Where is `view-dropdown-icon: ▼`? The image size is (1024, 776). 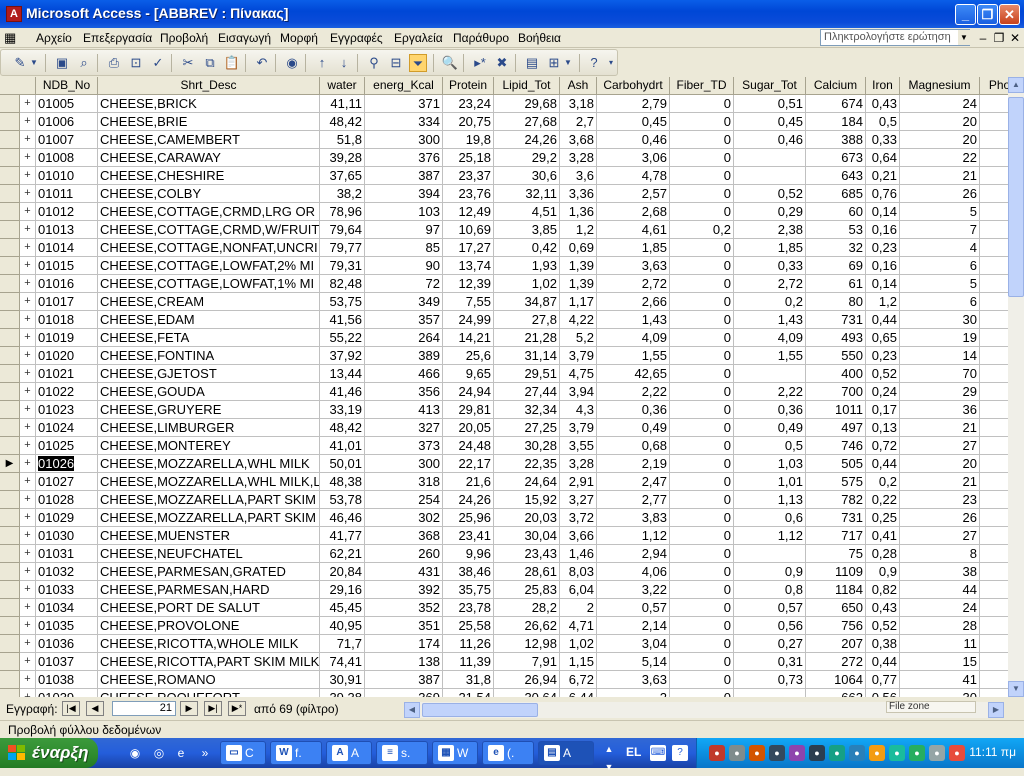 view-dropdown-icon: ▼ is located at coordinates (34, 63).